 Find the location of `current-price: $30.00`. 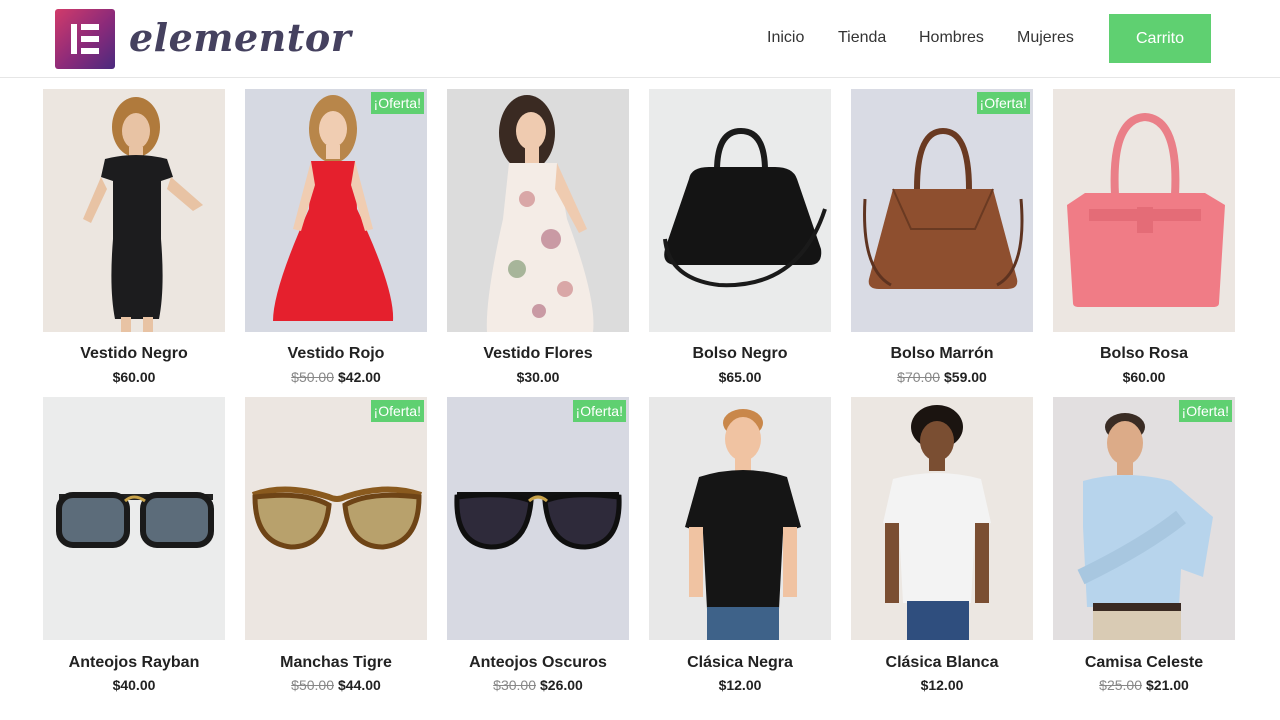

current-price: $30.00 is located at coordinates (538, 377).